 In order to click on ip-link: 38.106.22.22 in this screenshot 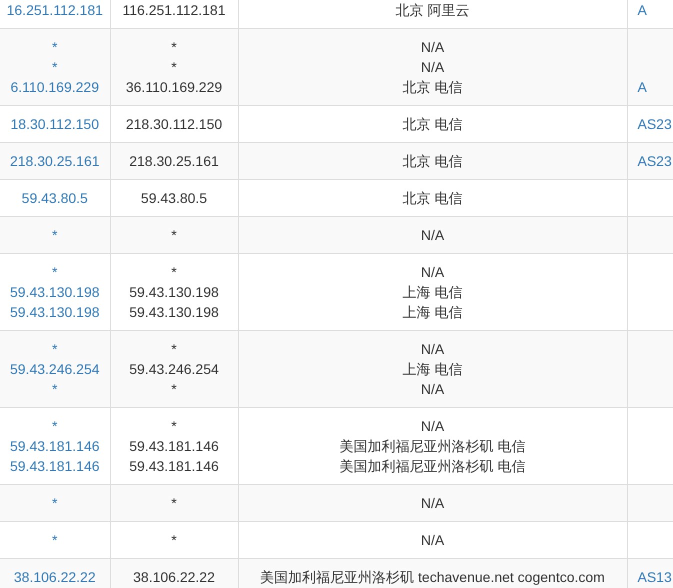, I will do `click(55, 577)`.